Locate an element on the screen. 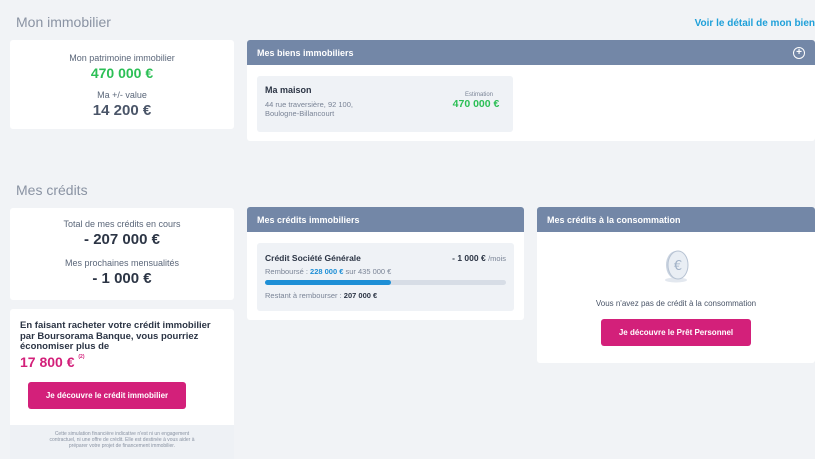 This screenshot has height=459, width=815. credit-progress-track is located at coordinates (385, 282).